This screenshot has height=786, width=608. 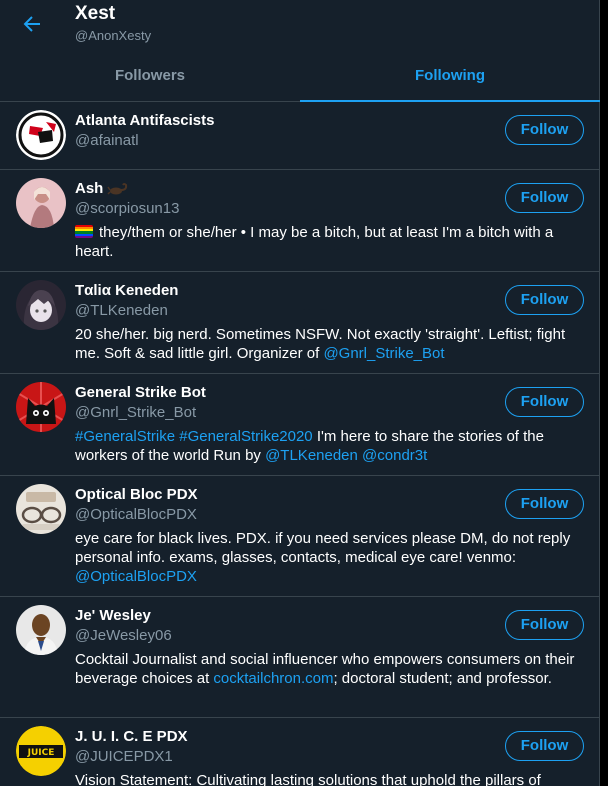 What do you see at coordinates (118, 189) in the screenshot?
I see `scorpion-emoji-icon` at bounding box center [118, 189].